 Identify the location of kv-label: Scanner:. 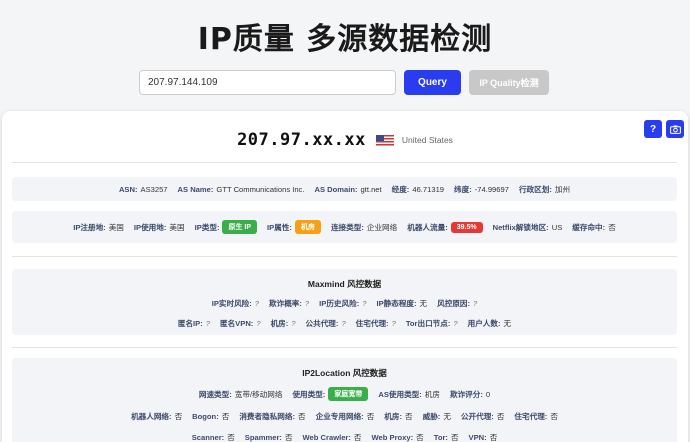
(208, 437).